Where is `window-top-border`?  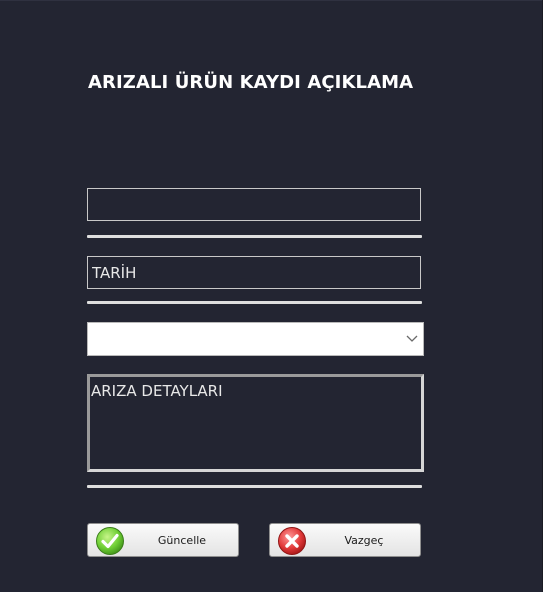 window-top-border is located at coordinates (271, 0).